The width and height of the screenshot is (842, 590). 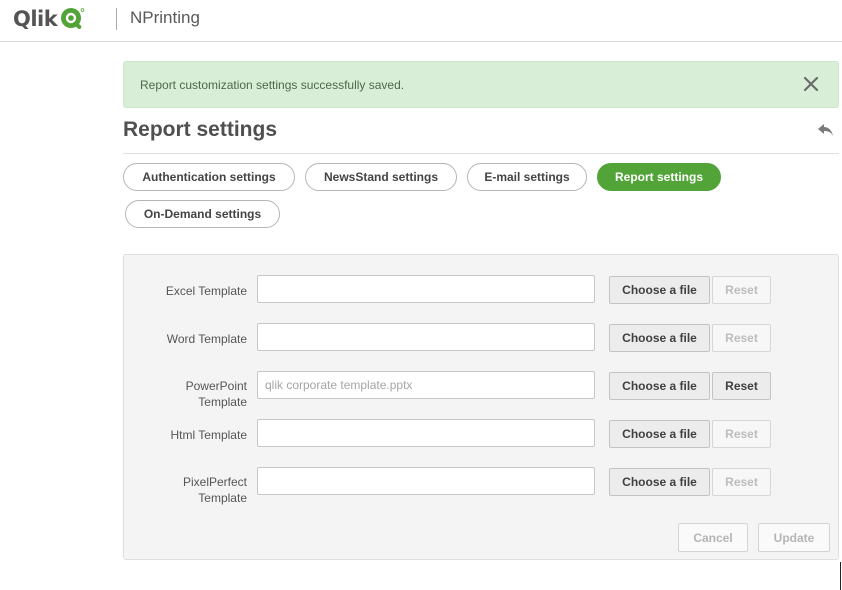 I want to click on tab-on-demand-settings: On-Demand settings, so click(x=202, y=214).